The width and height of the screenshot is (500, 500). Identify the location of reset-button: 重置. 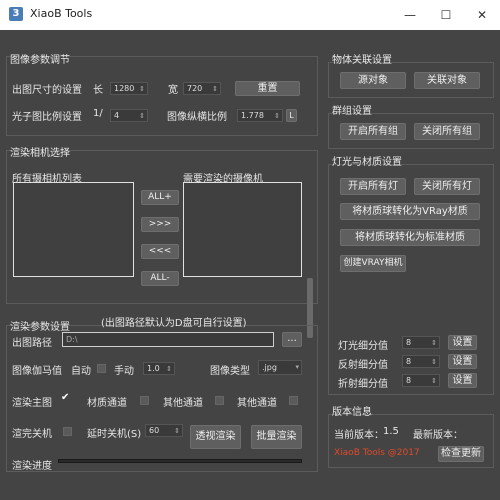
(267, 88).